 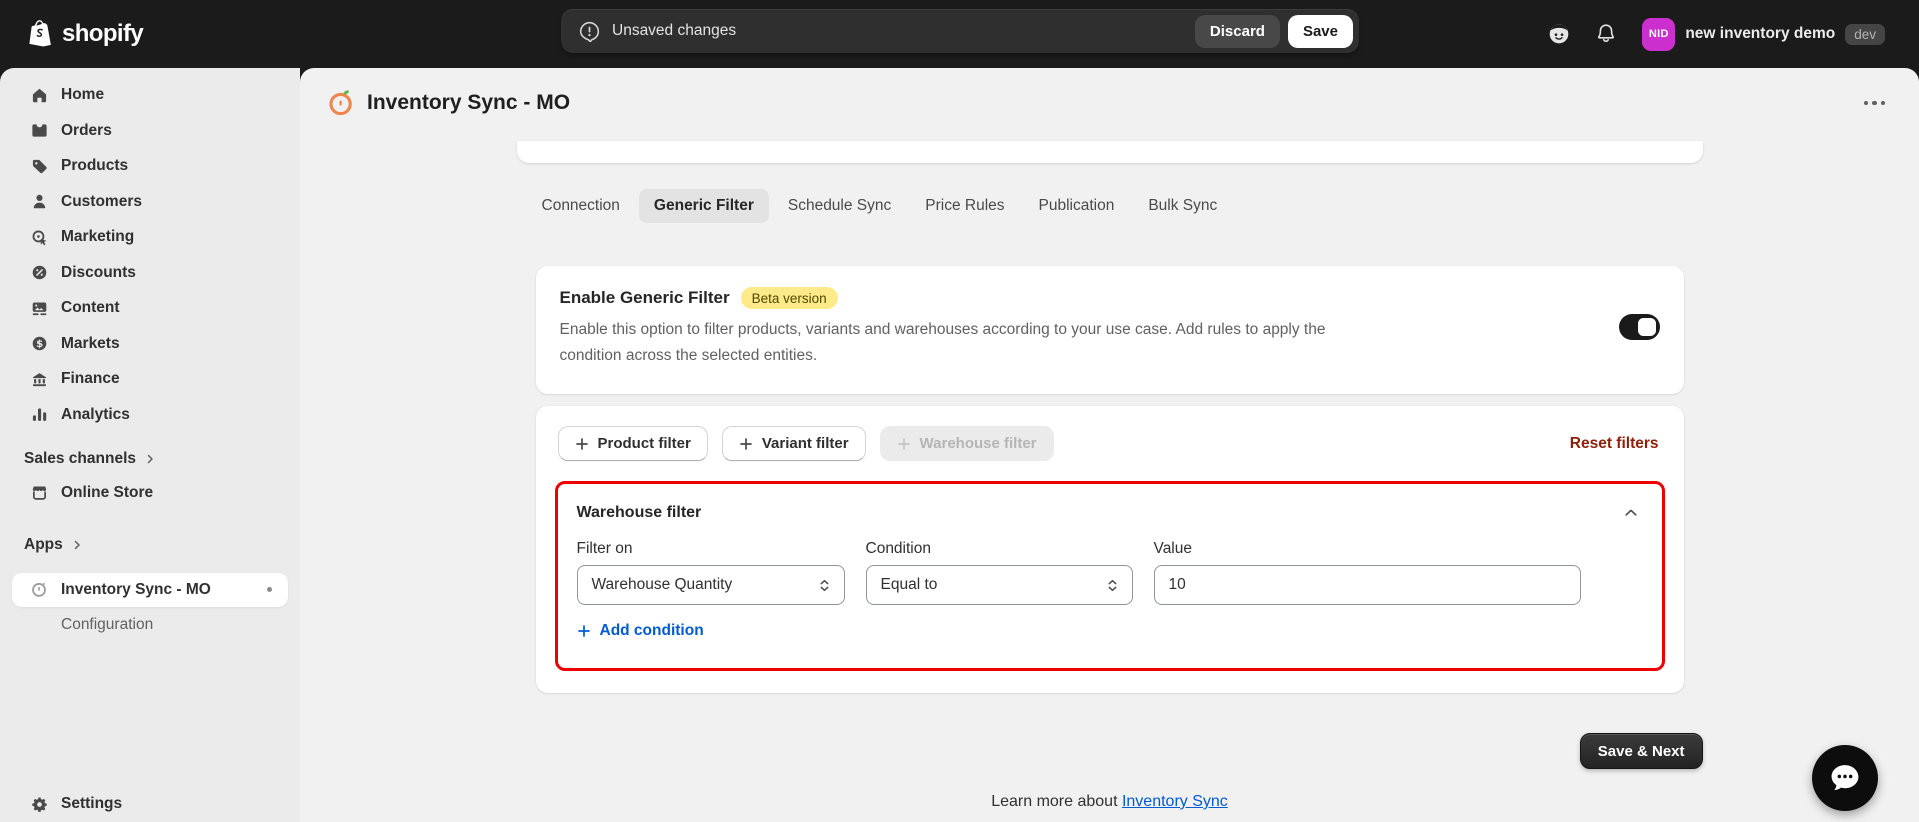 What do you see at coordinates (83, 94) in the screenshot?
I see `sidebar-item-label: Home` at bounding box center [83, 94].